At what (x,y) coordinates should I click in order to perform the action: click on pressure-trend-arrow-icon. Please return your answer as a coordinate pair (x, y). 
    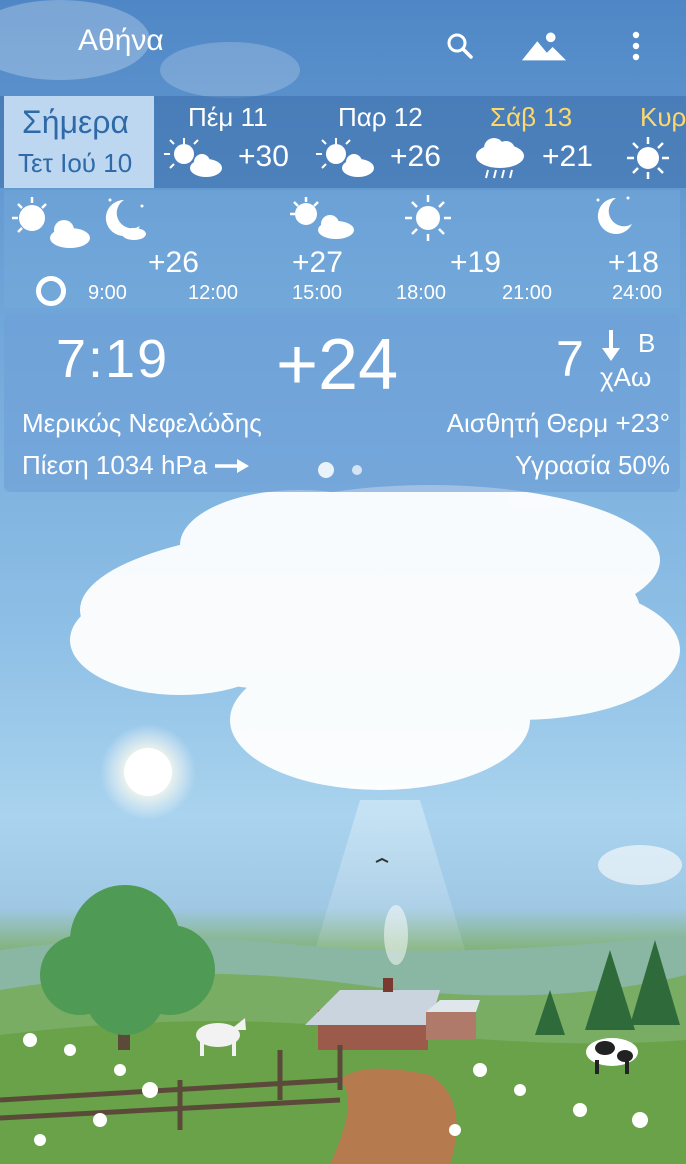
    Looking at the image, I should click on (232, 465).